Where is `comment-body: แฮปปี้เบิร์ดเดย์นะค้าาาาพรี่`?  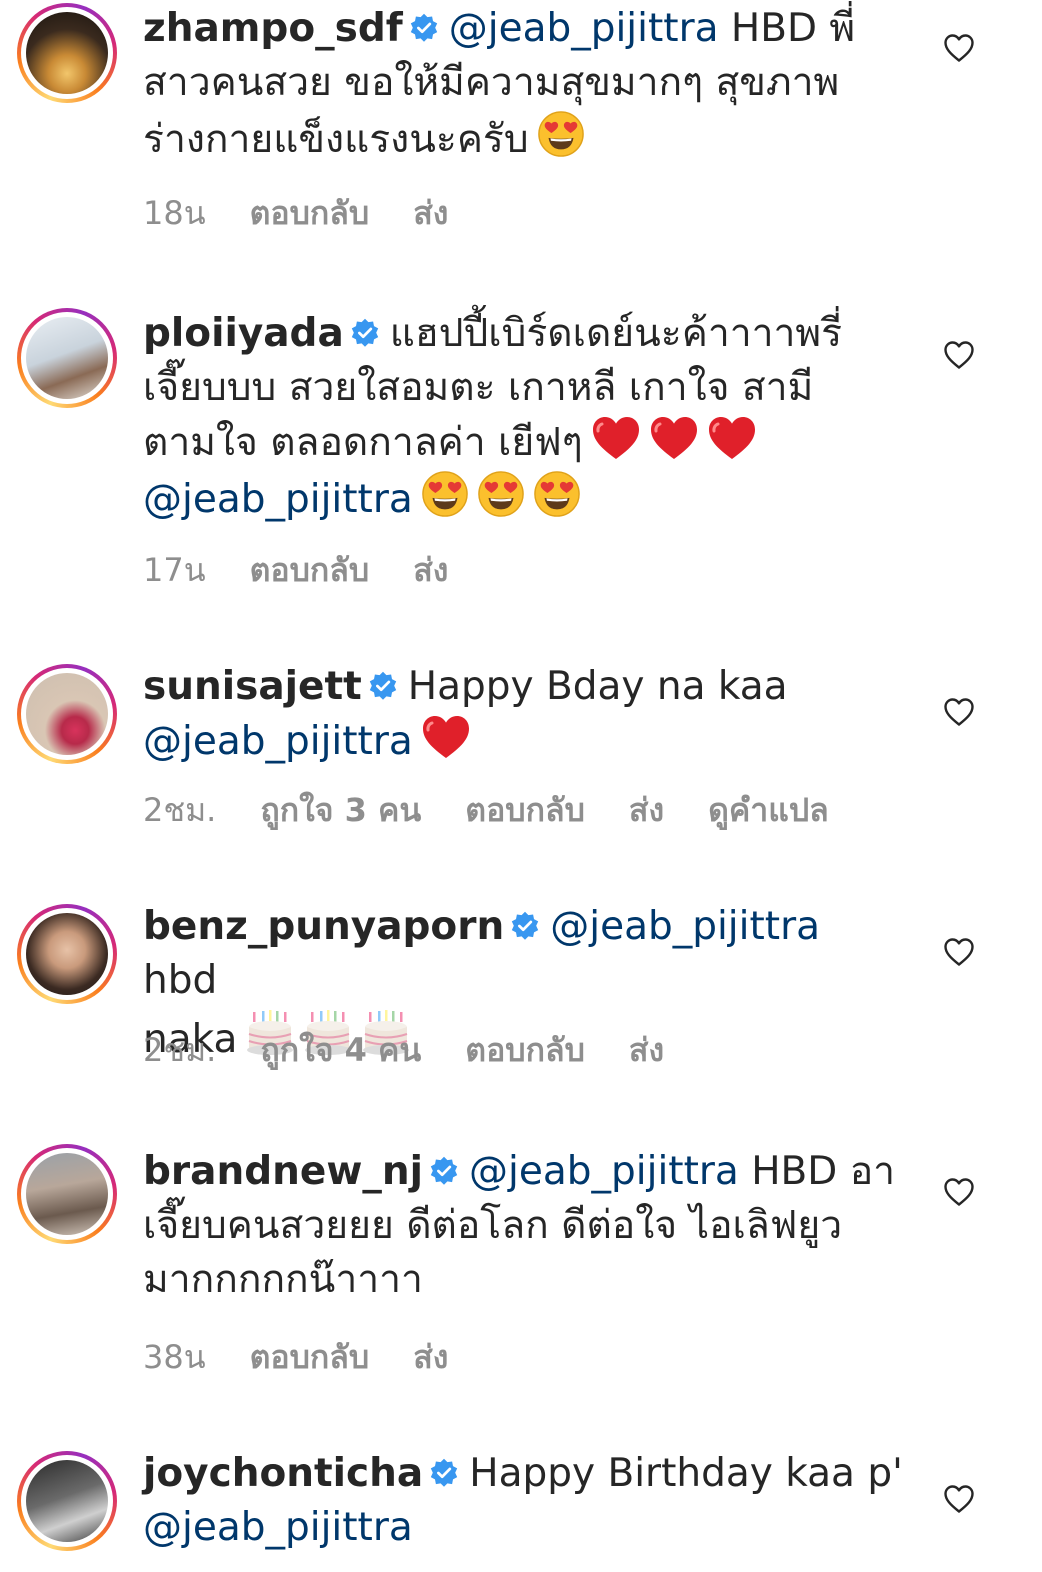
comment-body: แฮปปี้เบิร์ดเดย์นะค้าาาาพรี่ is located at coordinates (616, 333).